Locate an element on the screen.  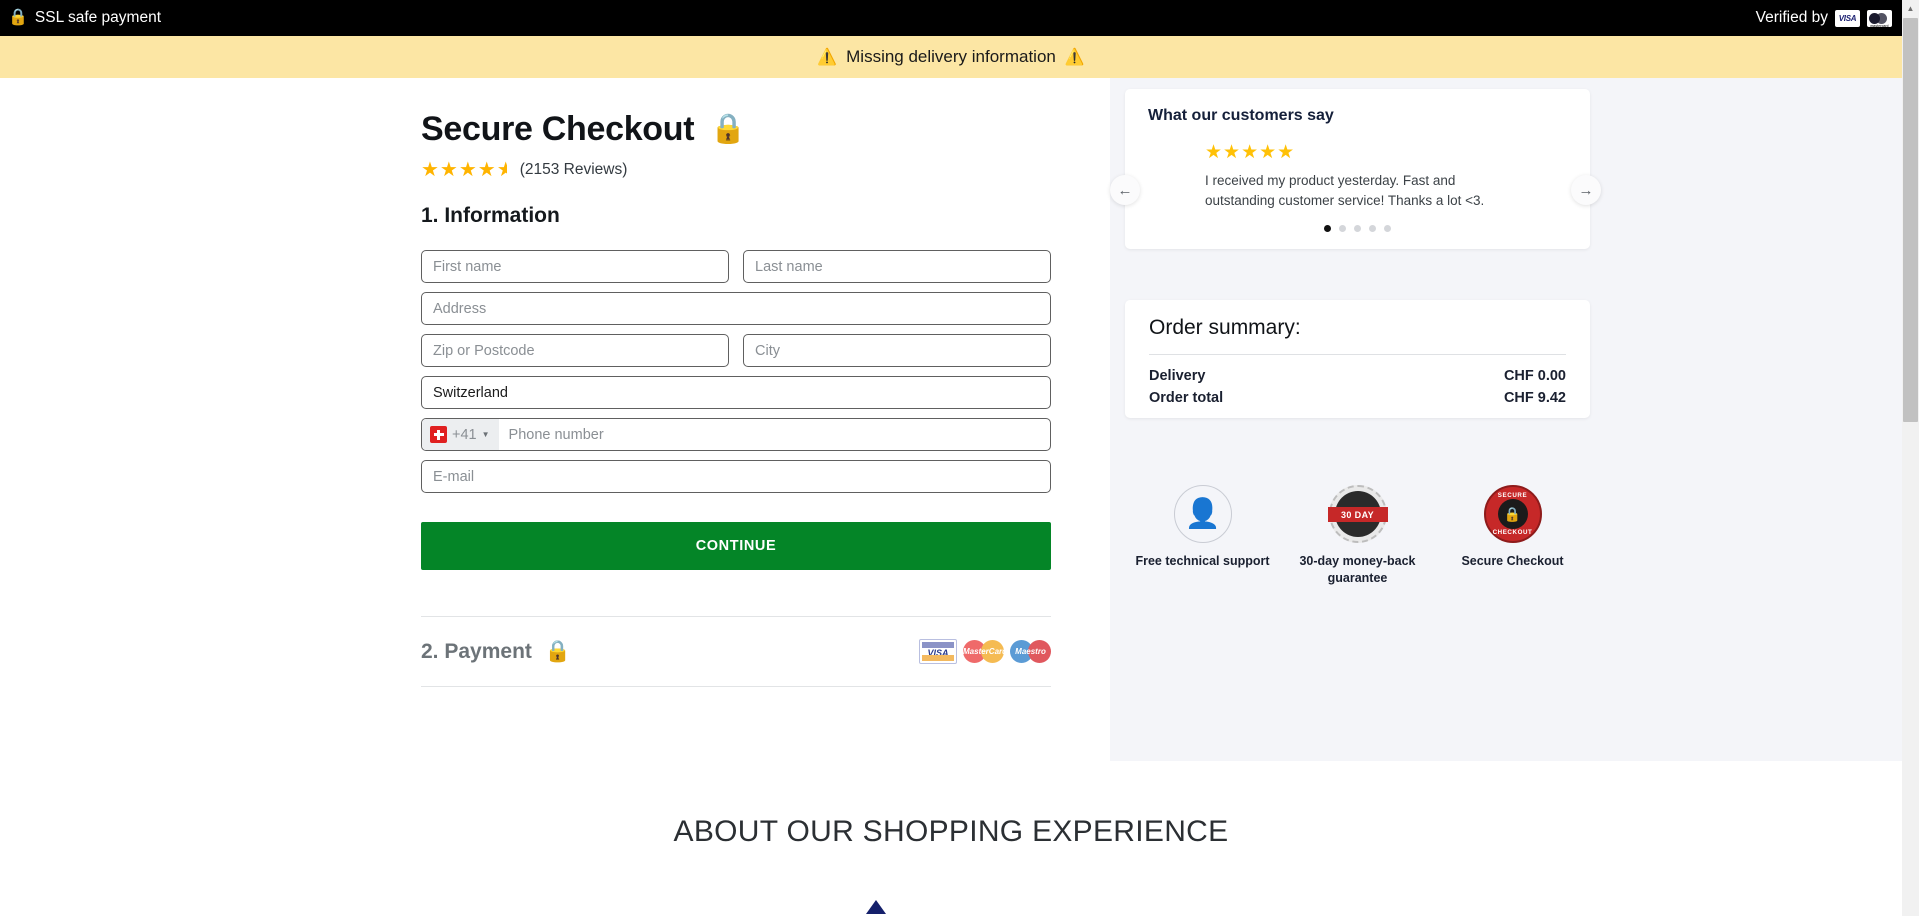
swiss-flag-icon is located at coordinates (438, 434).